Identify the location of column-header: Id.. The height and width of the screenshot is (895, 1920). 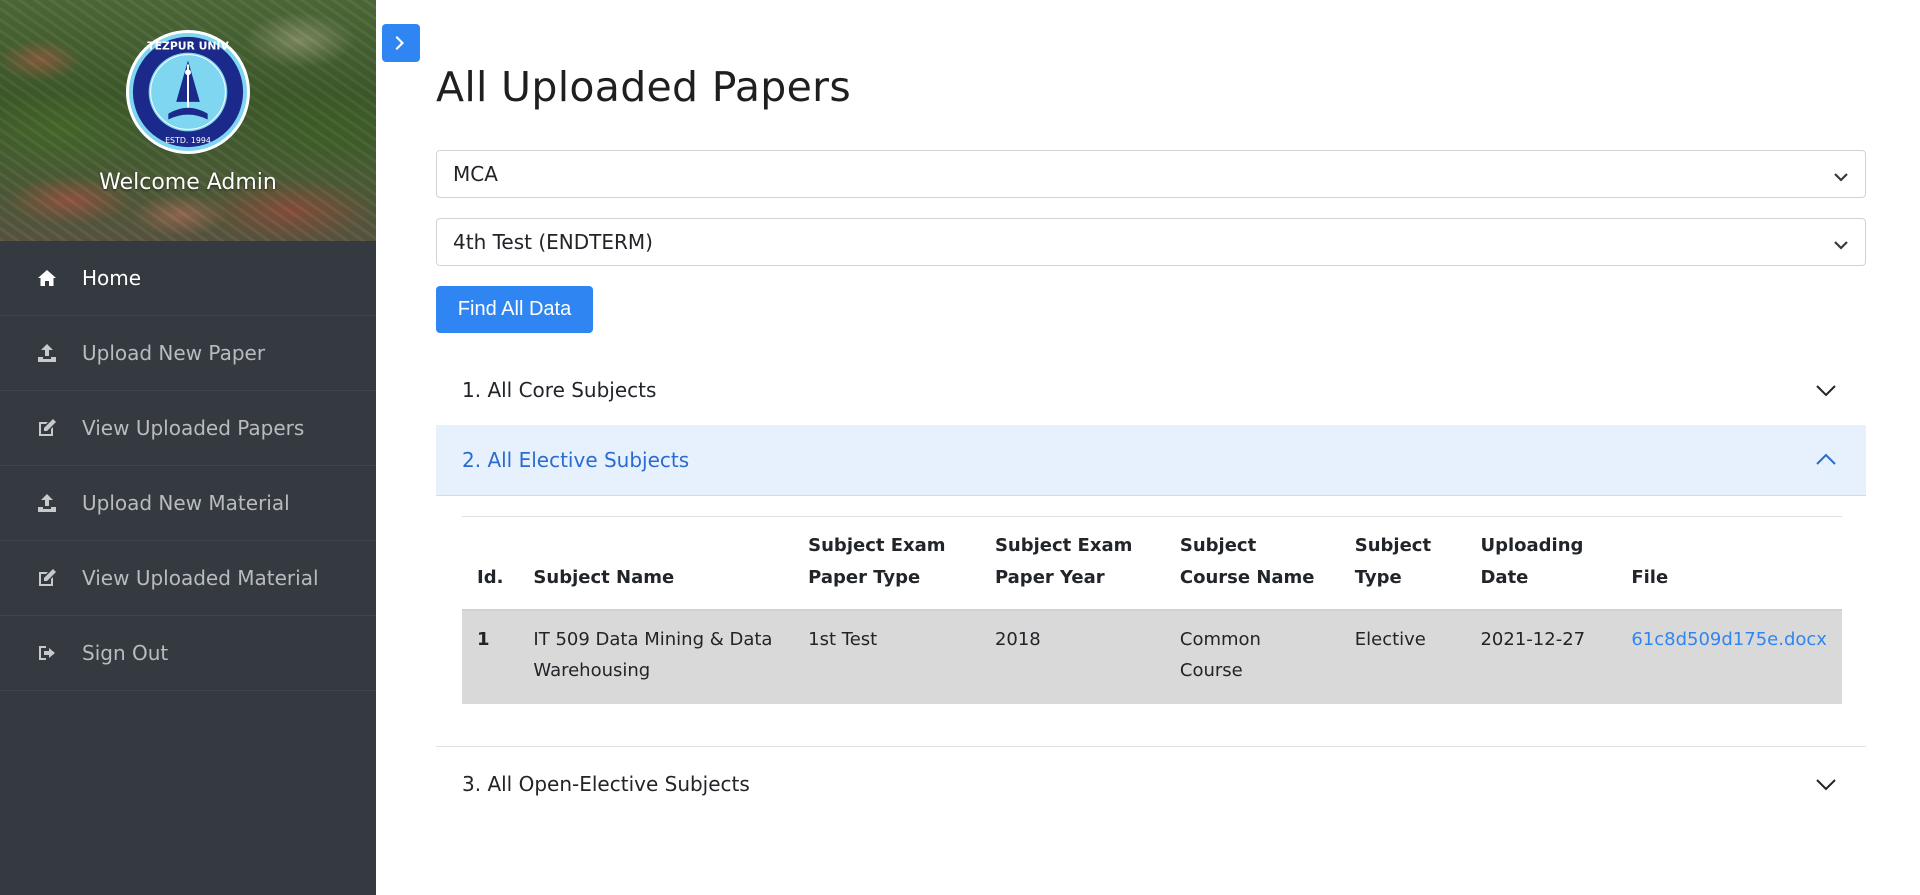
(490, 564).